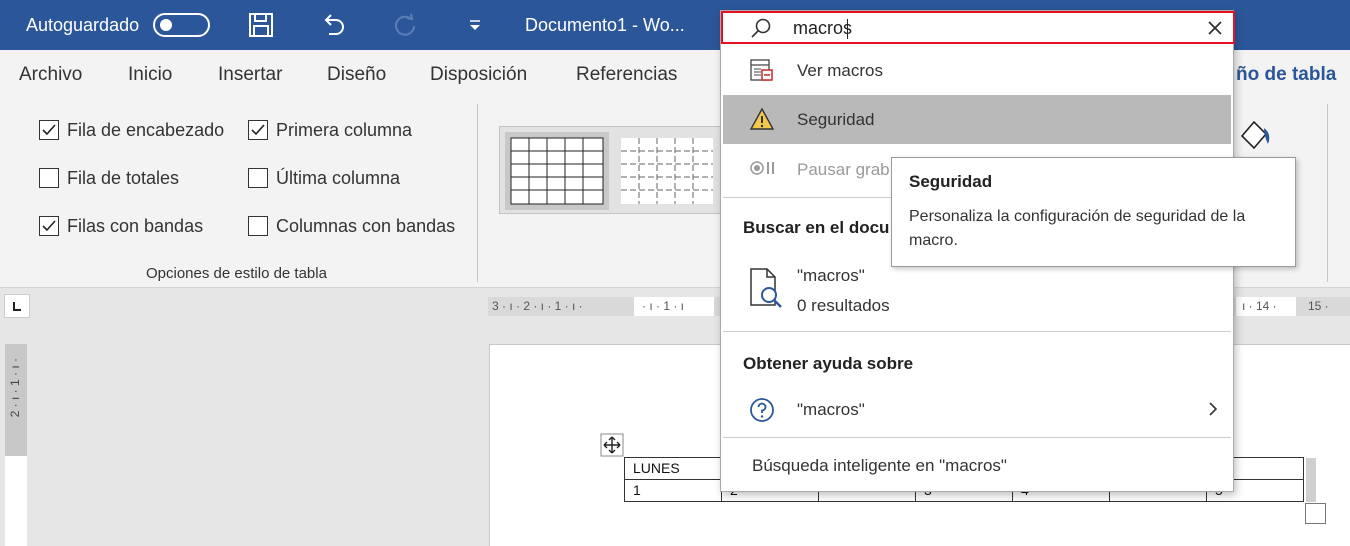 This screenshot has width=1350, height=546. Describe the element at coordinates (843, 169) in the screenshot. I see `command-label: Pausar grab` at that location.